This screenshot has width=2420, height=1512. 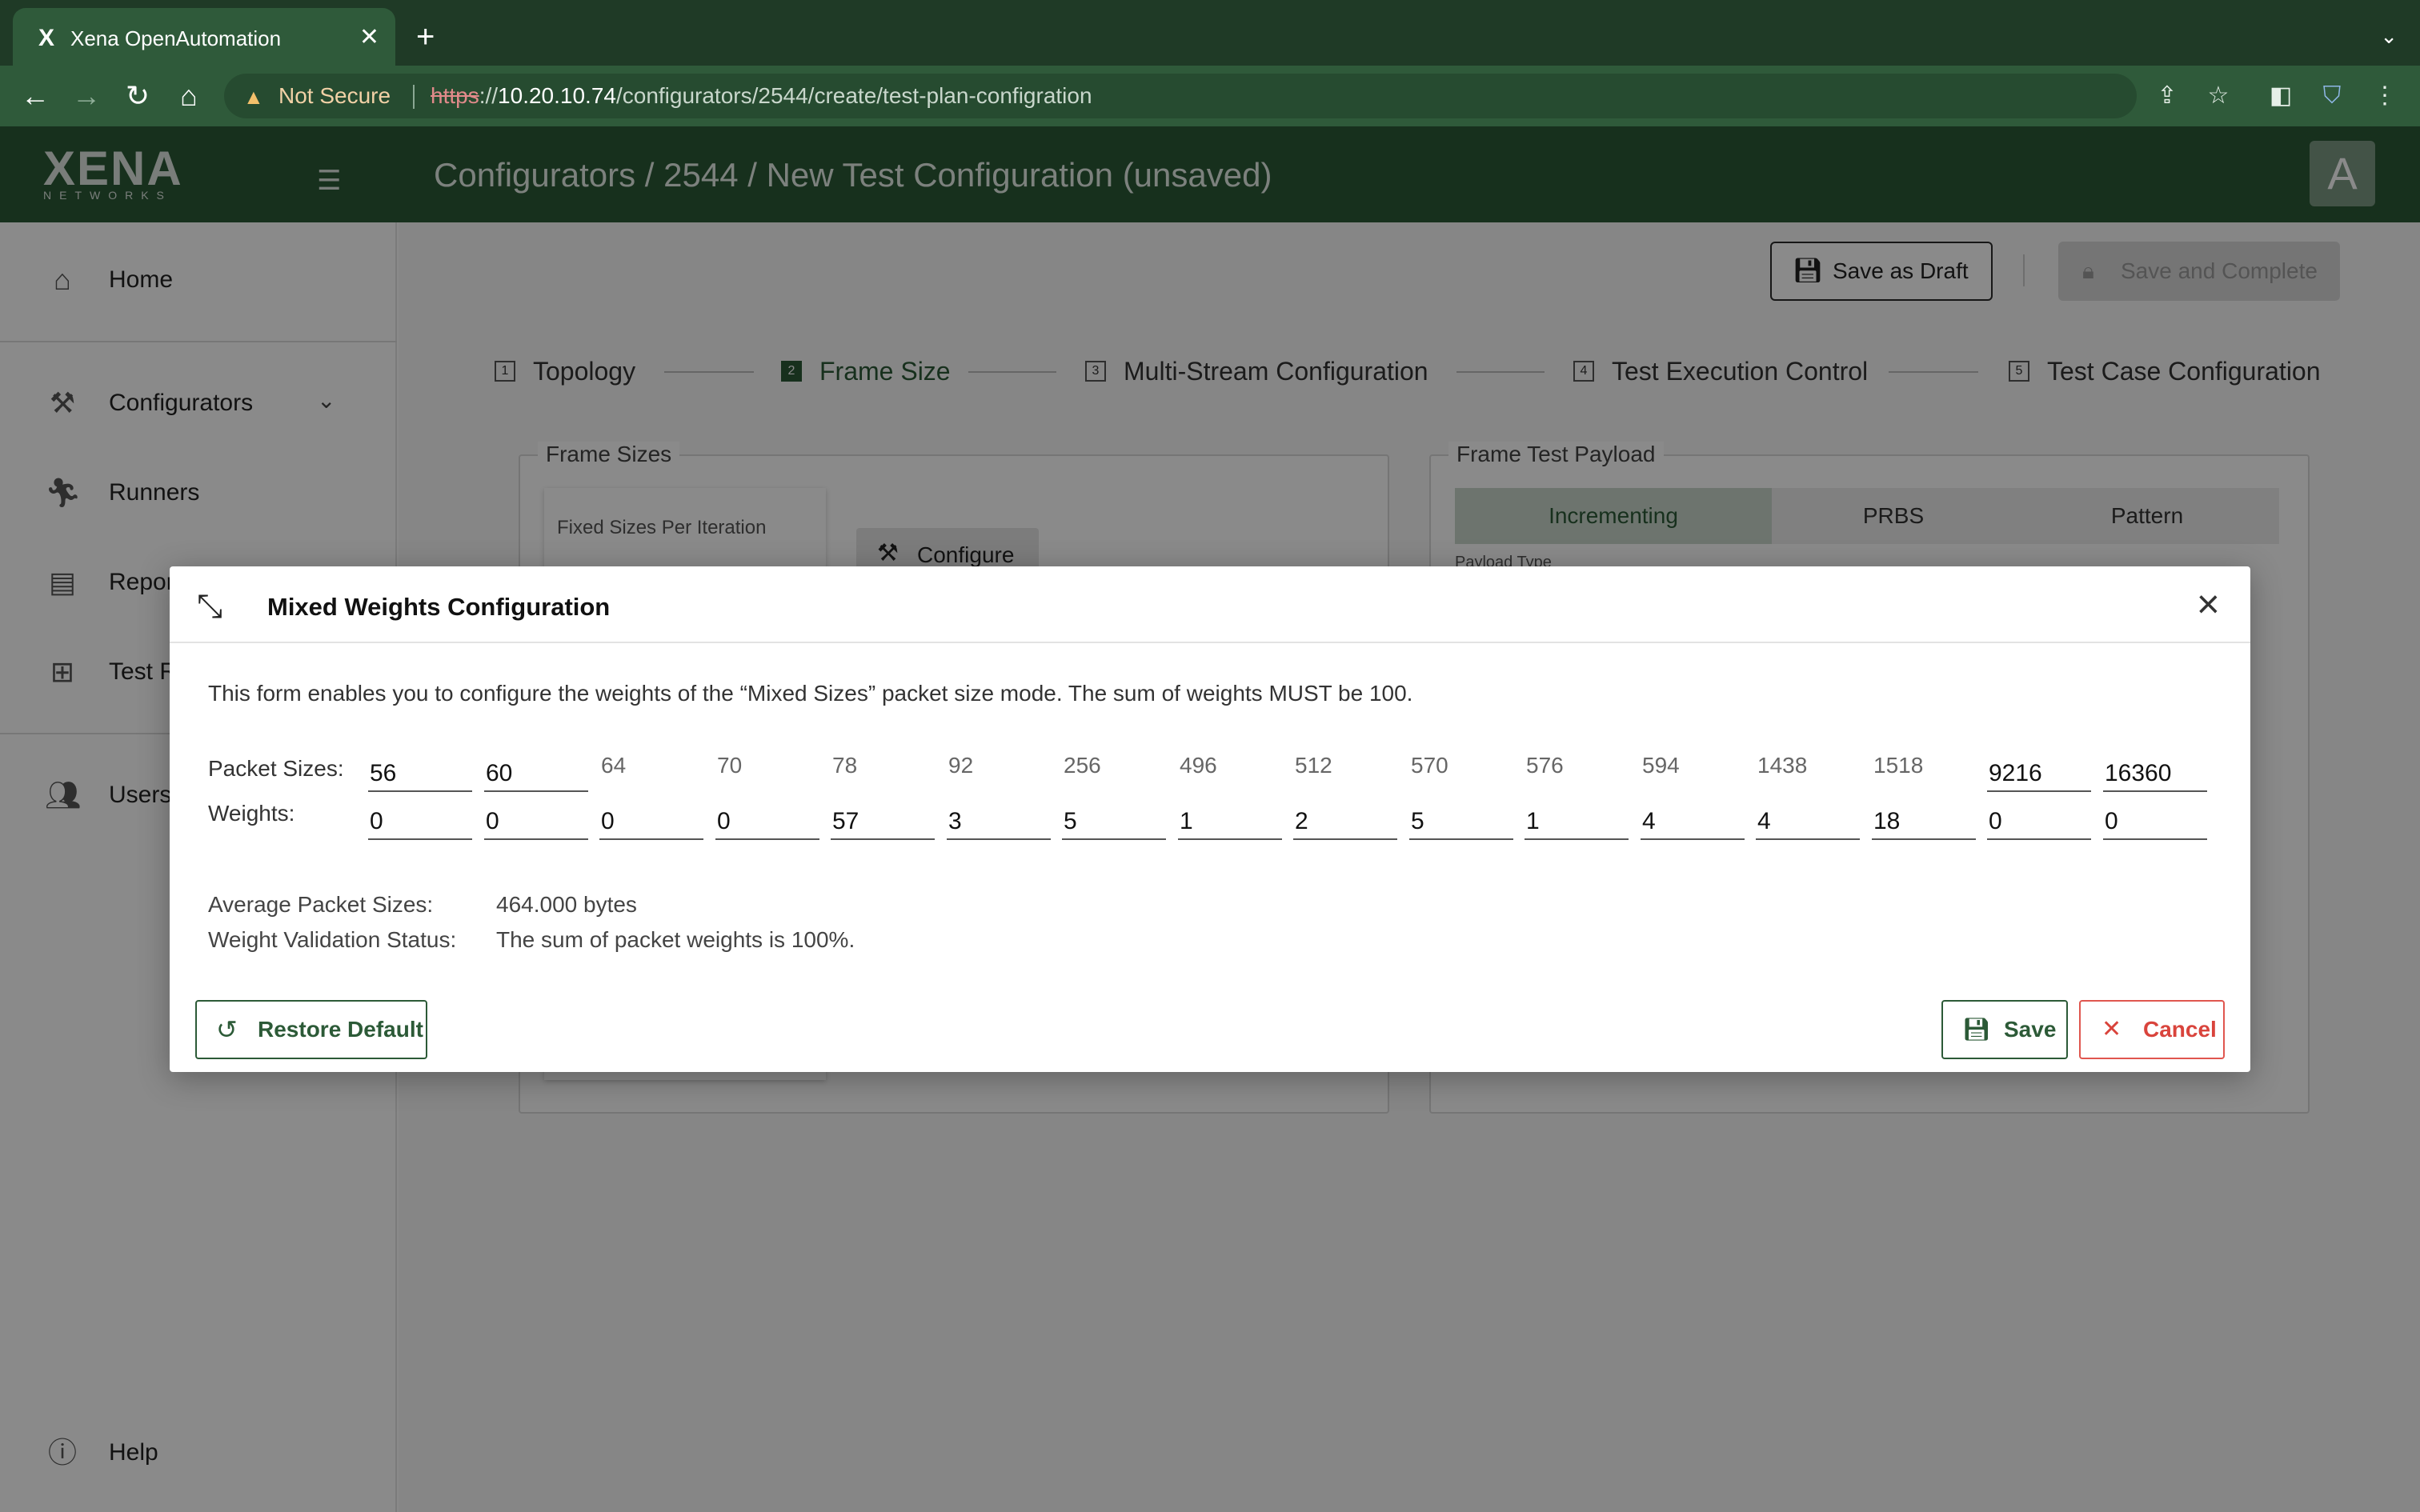 What do you see at coordinates (2111, 1029) in the screenshot?
I see `close-icon: ✕` at bounding box center [2111, 1029].